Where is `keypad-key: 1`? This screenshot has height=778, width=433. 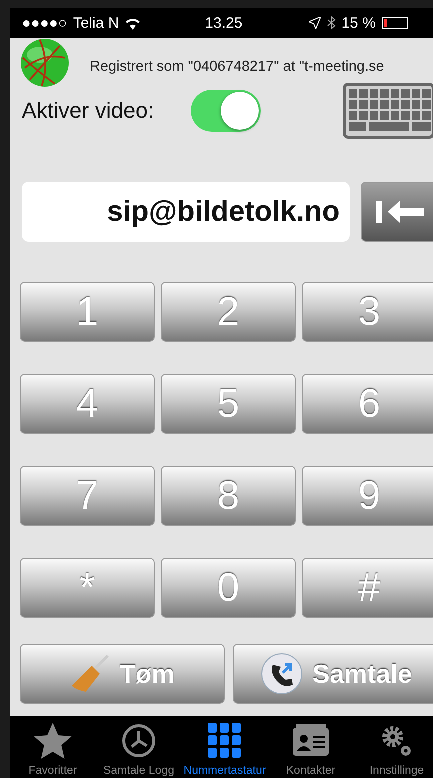
keypad-key: 1 is located at coordinates (87, 312).